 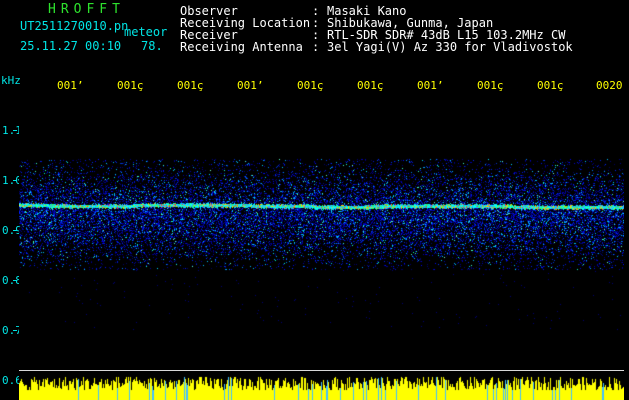 What do you see at coordinates (11, 80) in the screenshot?
I see `y-axis-unit: kHz` at bounding box center [11, 80].